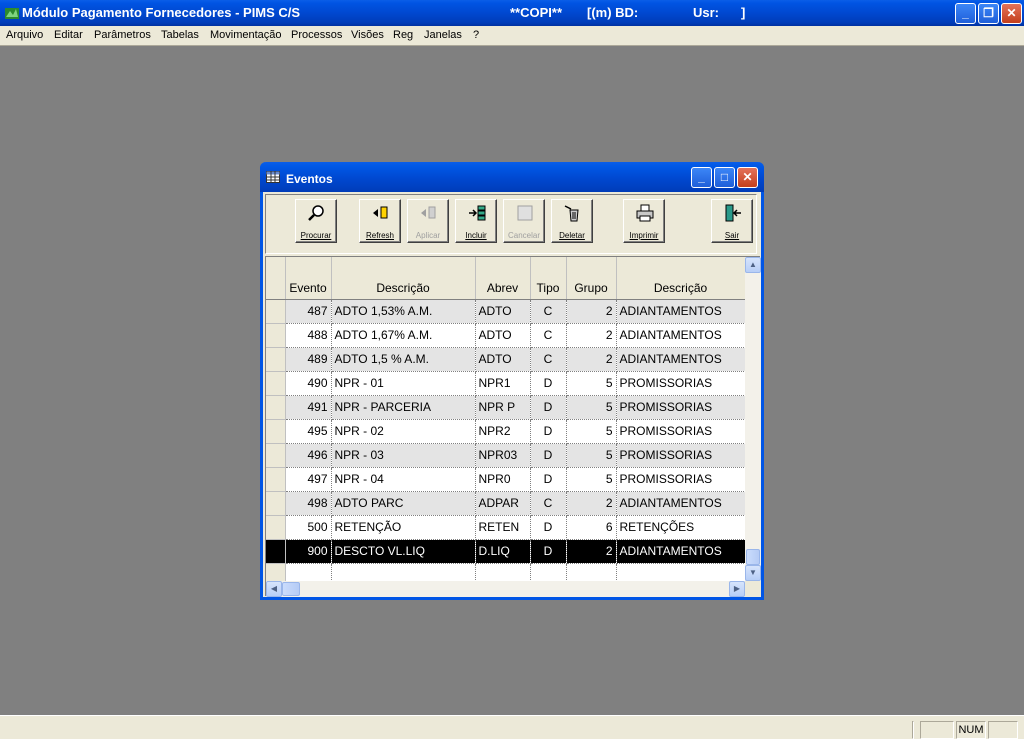  What do you see at coordinates (308, 383) in the screenshot?
I see `cell-evento: 490` at bounding box center [308, 383].